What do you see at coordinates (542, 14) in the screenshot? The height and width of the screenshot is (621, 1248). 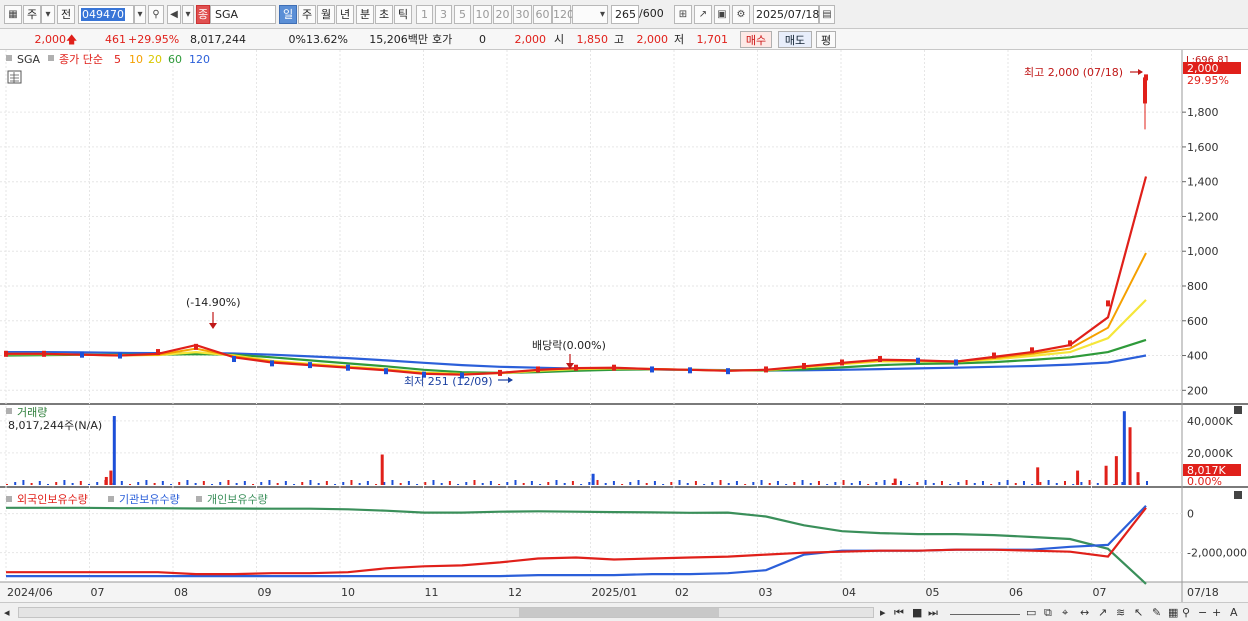 I see `minute-option-60: 60` at bounding box center [542, 14].